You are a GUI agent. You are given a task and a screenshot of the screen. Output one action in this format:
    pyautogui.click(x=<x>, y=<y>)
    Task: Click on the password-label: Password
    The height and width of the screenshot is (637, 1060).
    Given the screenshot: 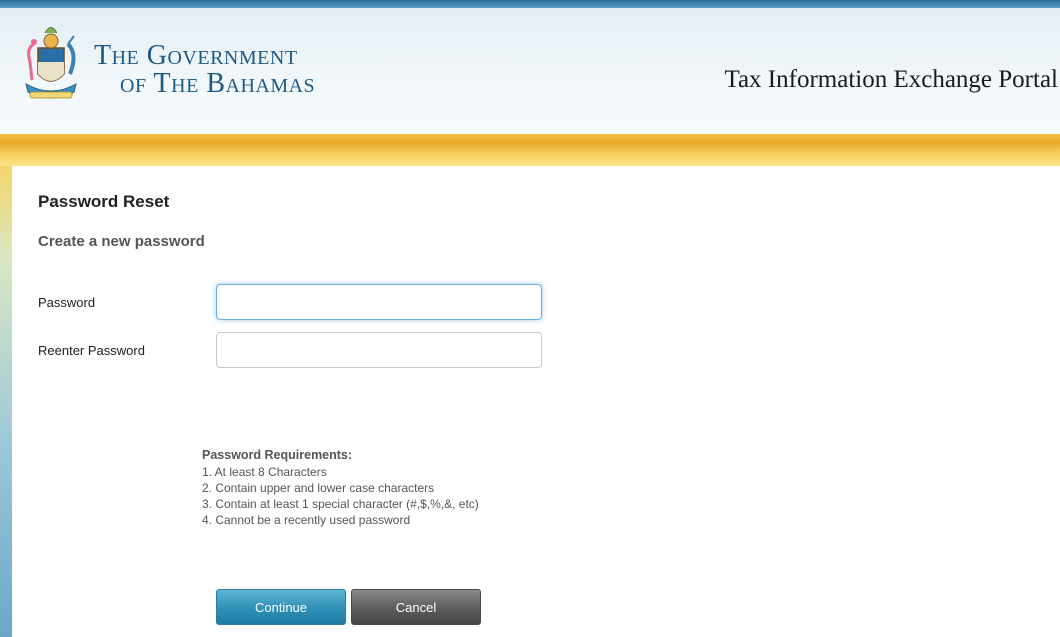 What is the action you would take?
    pyautogui.click(x=67, y=302)
    